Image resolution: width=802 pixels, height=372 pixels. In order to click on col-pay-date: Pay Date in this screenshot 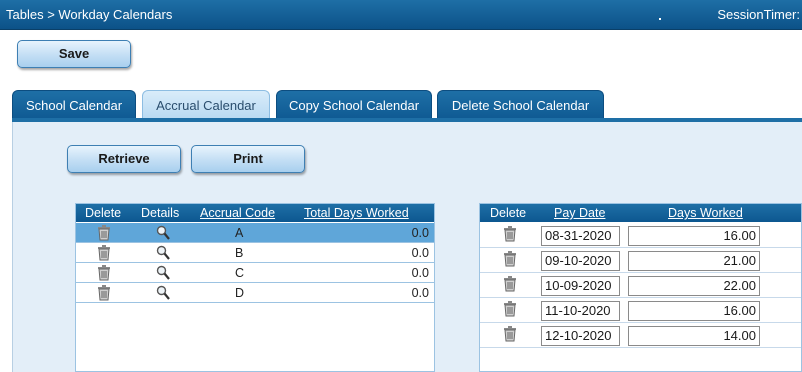, I will do `click(579, 213)`.